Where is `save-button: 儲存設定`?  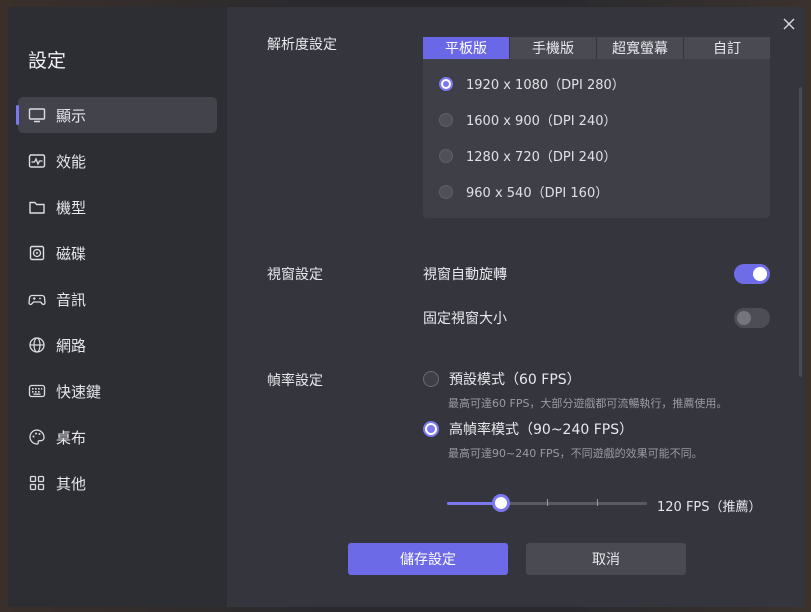 save-button: 儲存設定 is located at coordinates (428, 559).